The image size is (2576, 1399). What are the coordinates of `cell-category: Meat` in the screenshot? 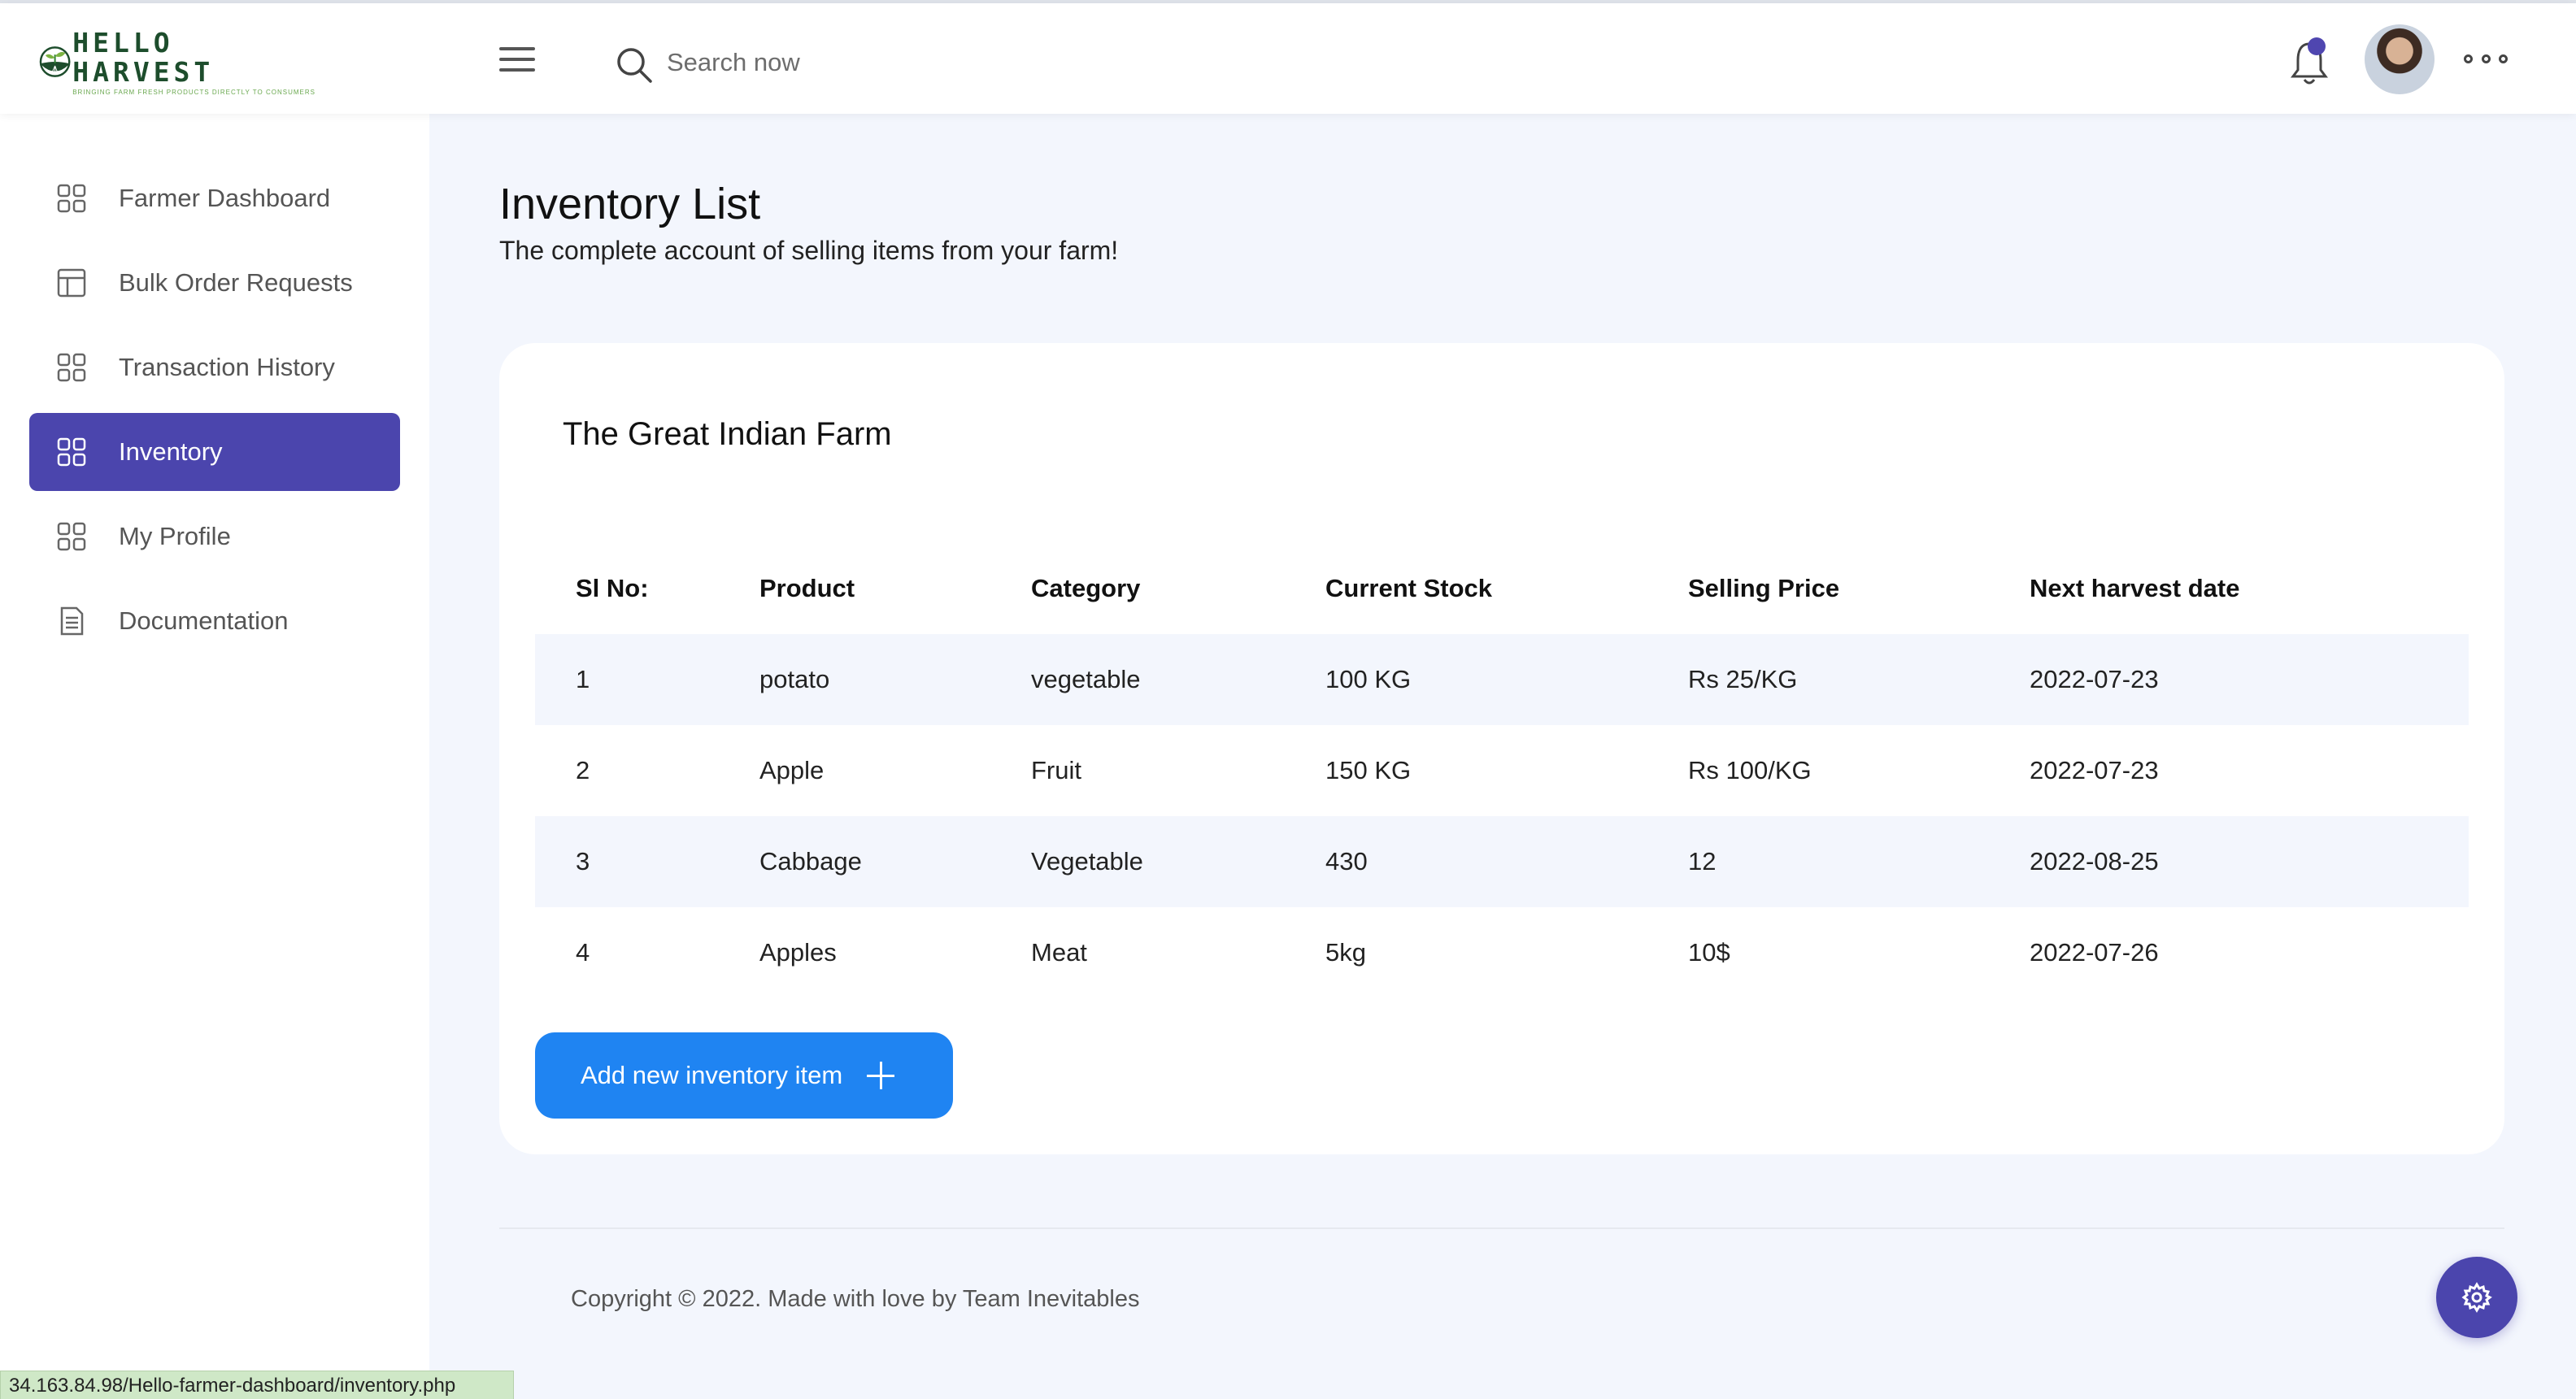 It's located at (1059, 952).